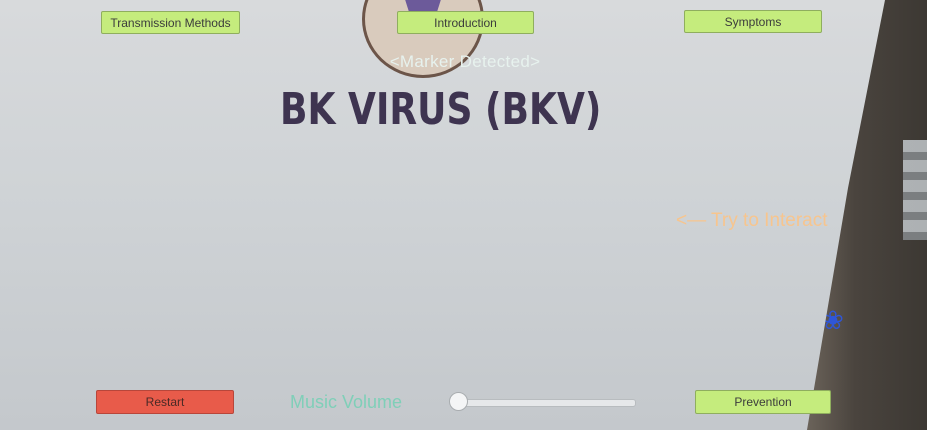  I want to click on page-title: BK VIRUS (BKV), so click(441, 109).